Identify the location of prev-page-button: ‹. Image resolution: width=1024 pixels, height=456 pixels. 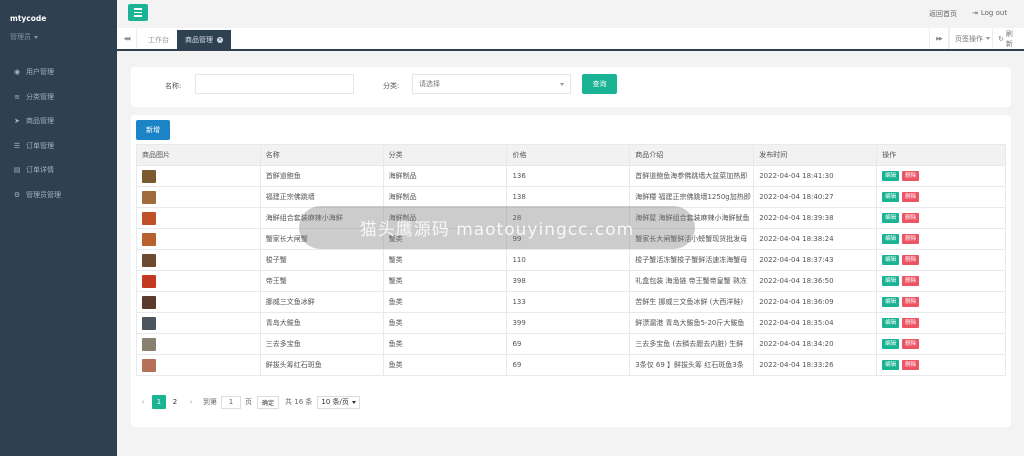
(143, 402).